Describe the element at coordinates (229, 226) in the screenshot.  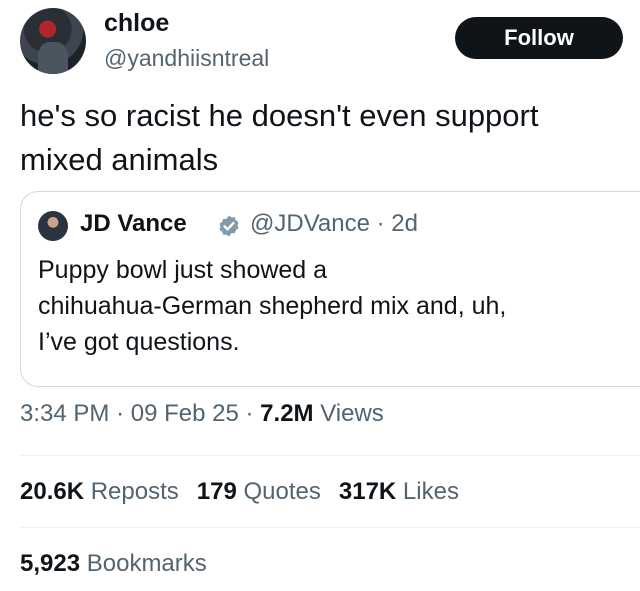
I see `verified-badge-icon` at that location.